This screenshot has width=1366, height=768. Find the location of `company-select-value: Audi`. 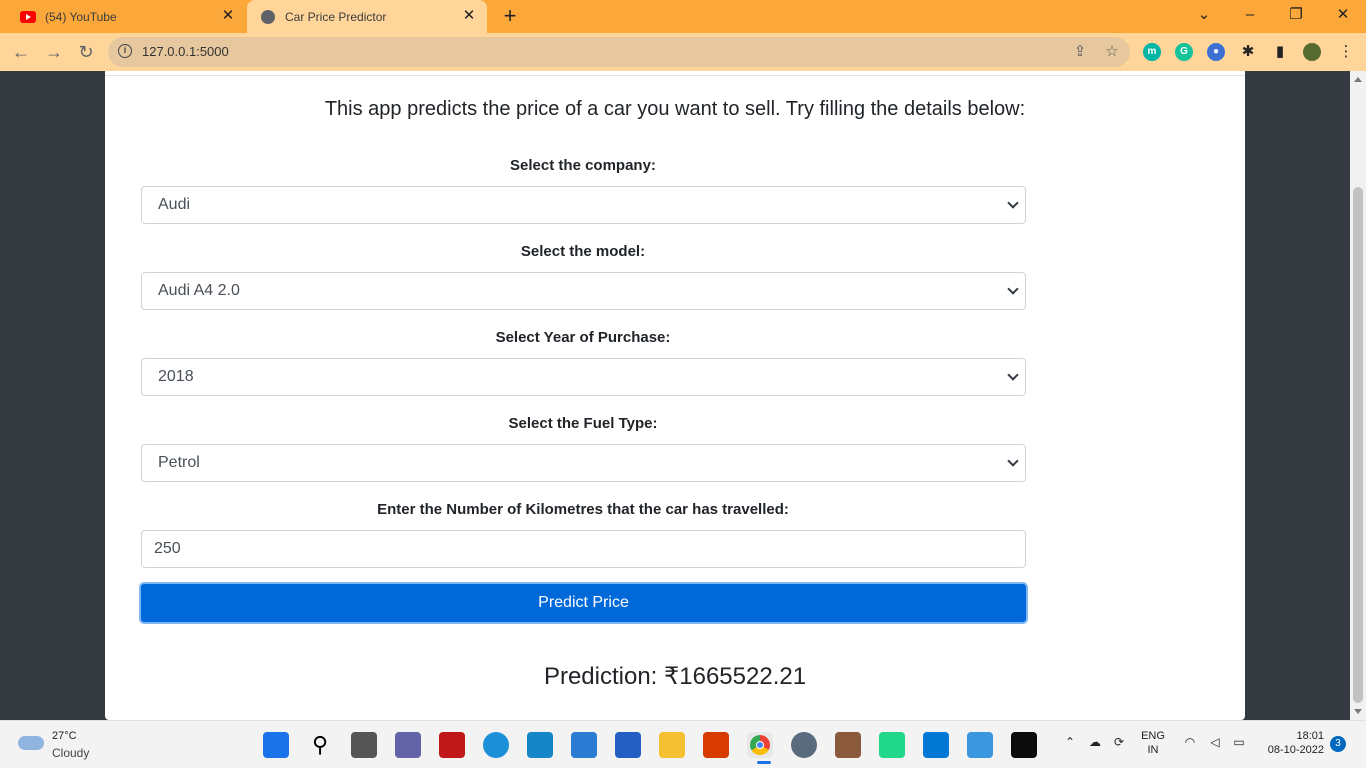

company-select-value: Audi is located at coordinates (174, 204).